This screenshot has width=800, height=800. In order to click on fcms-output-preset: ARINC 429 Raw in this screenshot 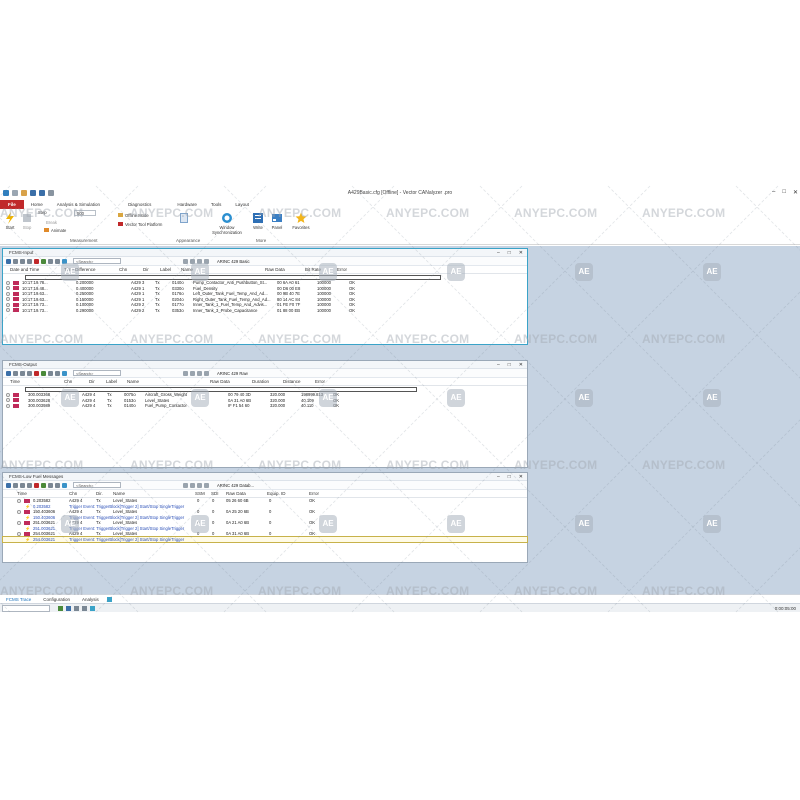, I will do `click(232, 373)`.